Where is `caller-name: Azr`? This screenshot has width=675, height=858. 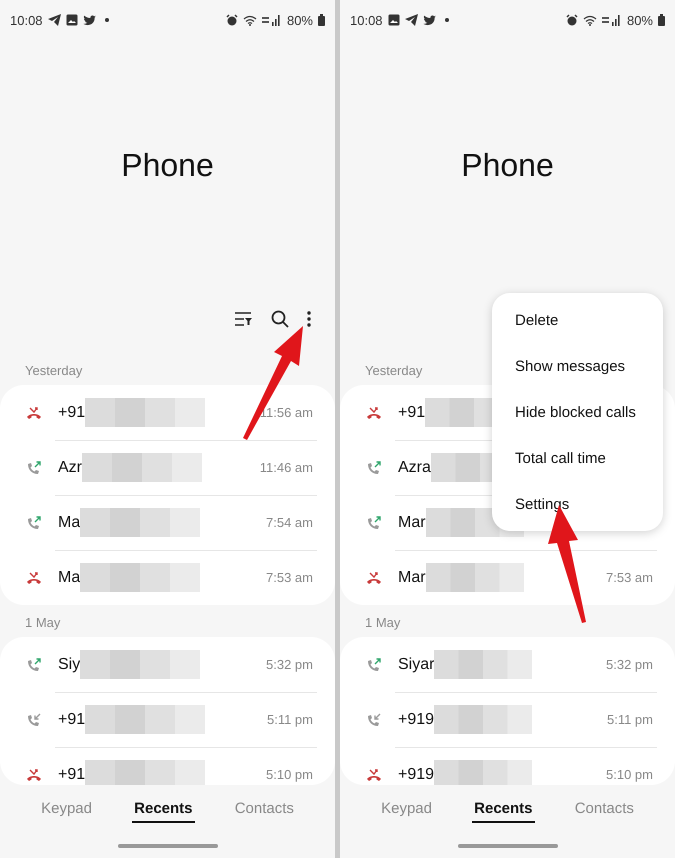 caller-name: Azr is located at coordinates (70, 467).